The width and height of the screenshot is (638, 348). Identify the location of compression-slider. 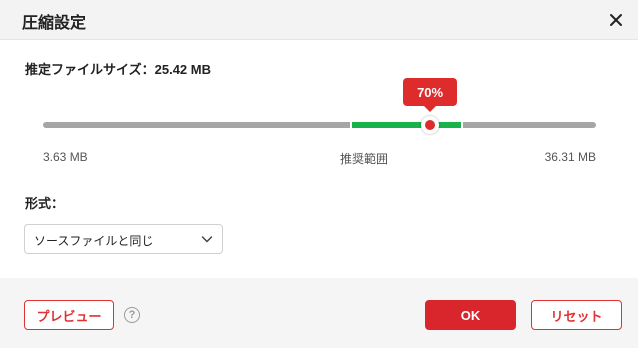
(319, 125).